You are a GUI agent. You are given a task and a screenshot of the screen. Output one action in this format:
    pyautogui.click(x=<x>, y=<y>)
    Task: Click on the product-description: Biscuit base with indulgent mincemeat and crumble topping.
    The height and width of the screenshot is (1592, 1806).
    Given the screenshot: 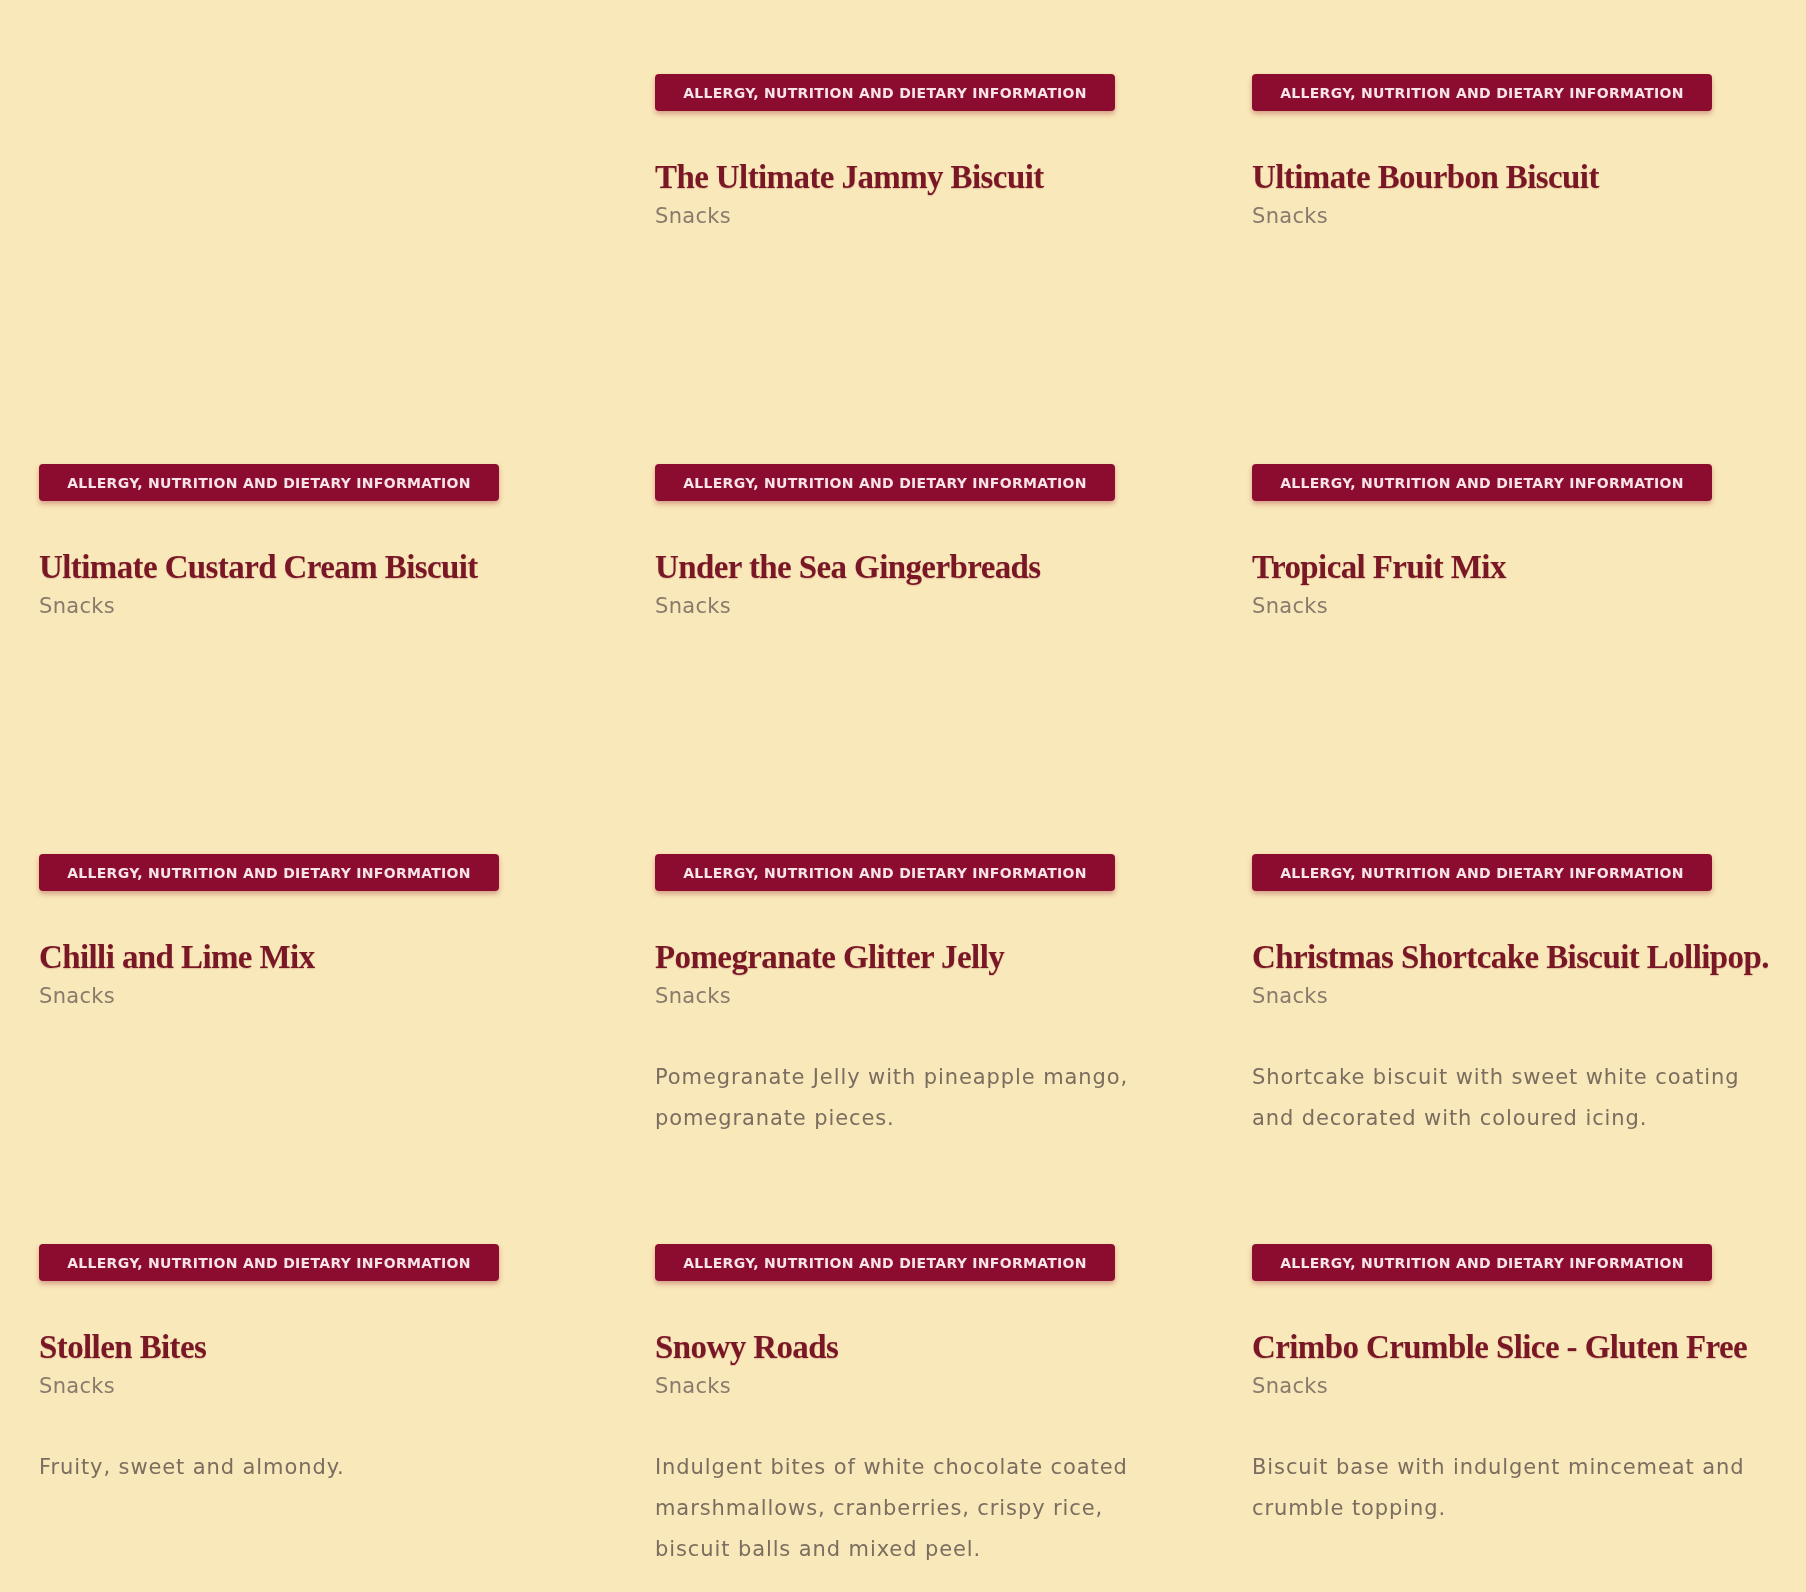 What is the action you would take?
    pyautogui.click(x=1499, y=1488)
    